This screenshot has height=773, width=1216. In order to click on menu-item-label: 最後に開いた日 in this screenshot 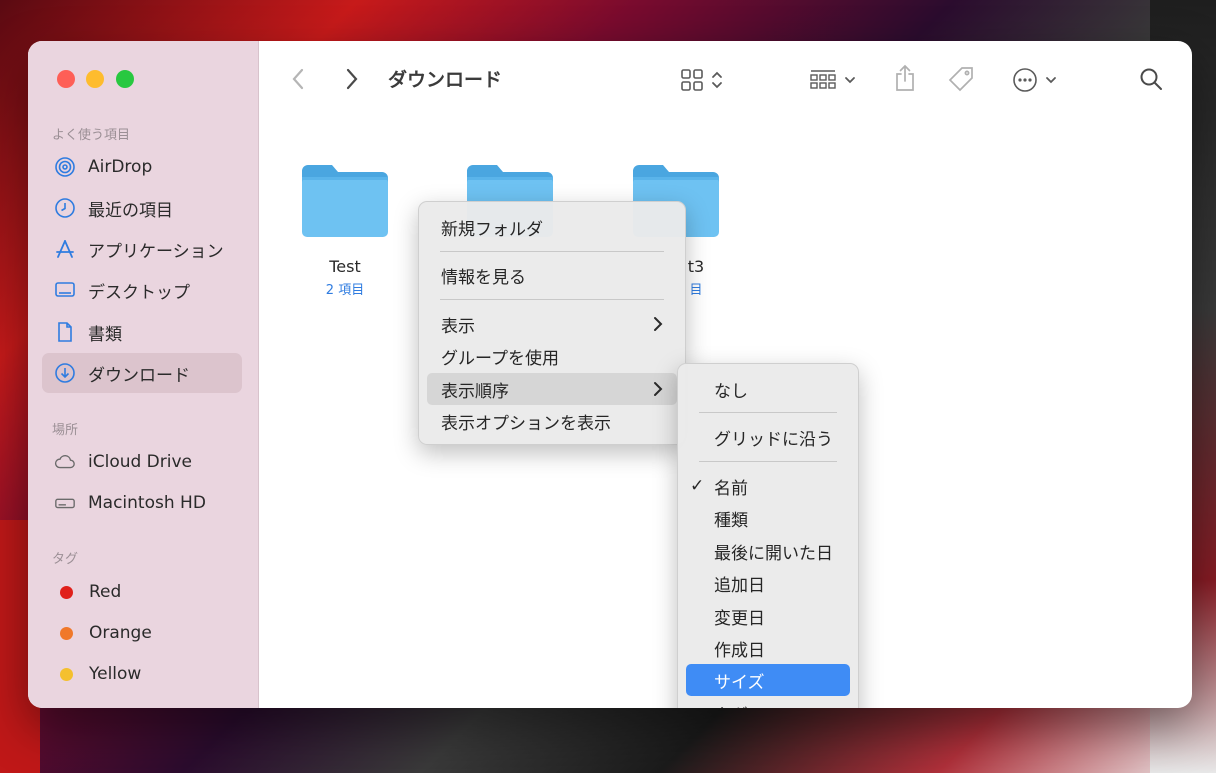, I will do `click(773, 553)`.